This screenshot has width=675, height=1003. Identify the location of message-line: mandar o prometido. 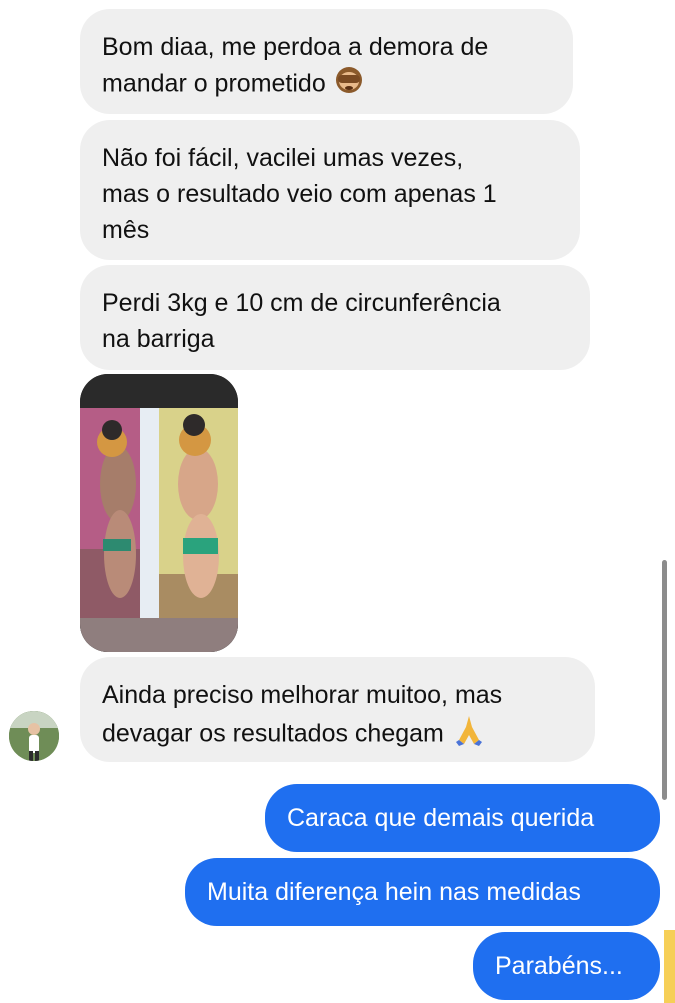
(326, 85).